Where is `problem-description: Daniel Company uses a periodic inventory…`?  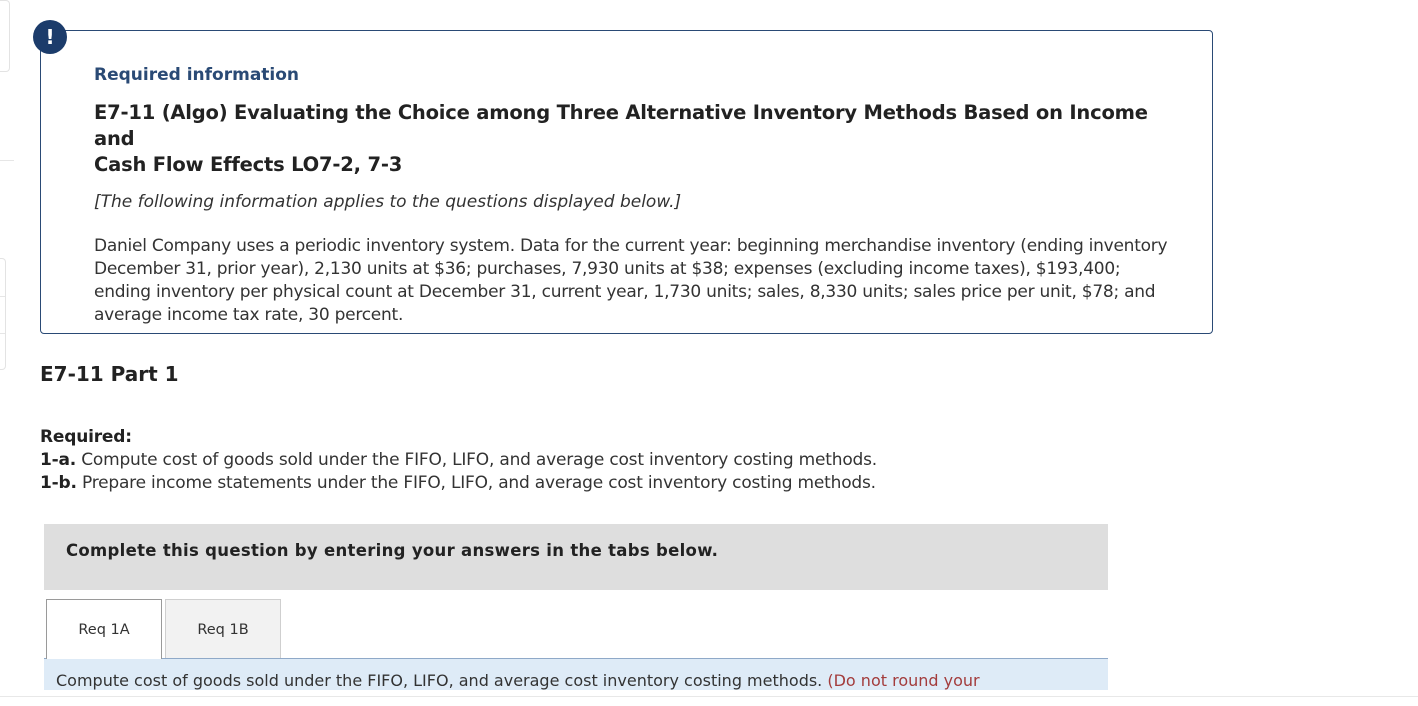 problem-description: Daniel Company uses a periodic inventory… is located at coordinates (631, 280).